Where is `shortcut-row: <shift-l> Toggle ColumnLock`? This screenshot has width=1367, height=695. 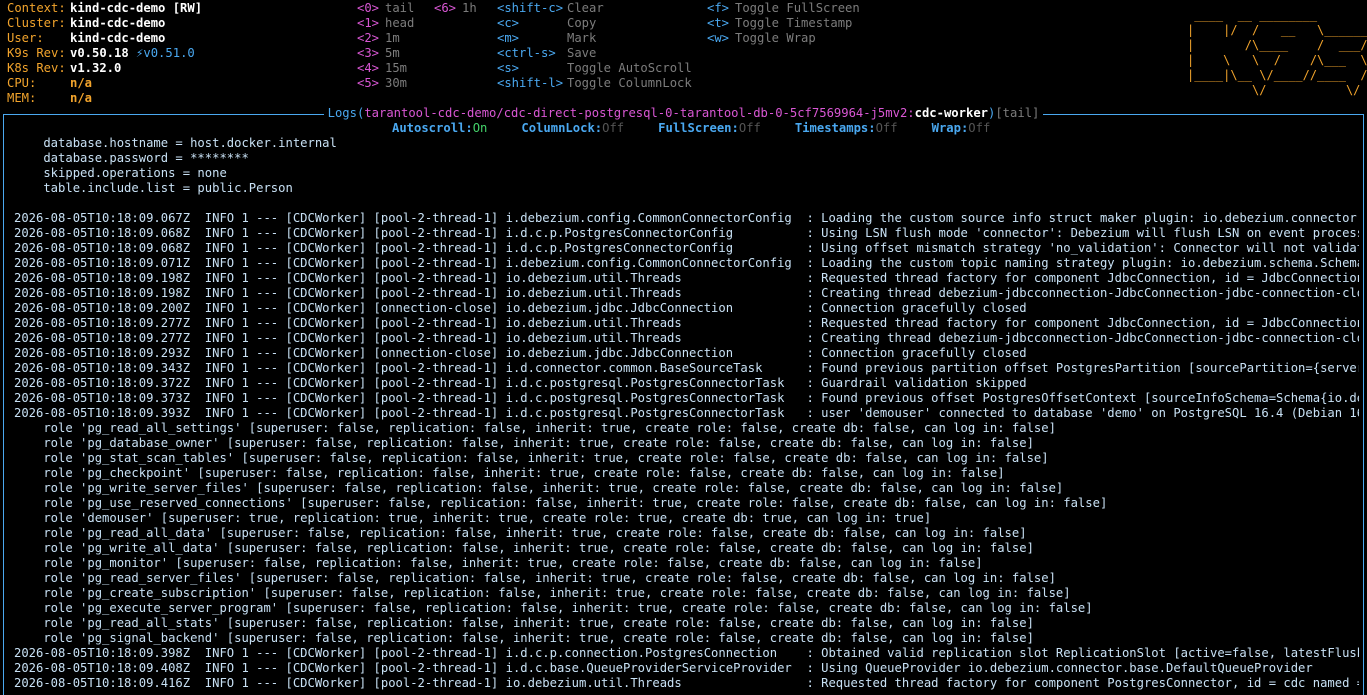
shortcut-row: <shift-l> Toggle ColumnLock is located at coordinates (594, 83).